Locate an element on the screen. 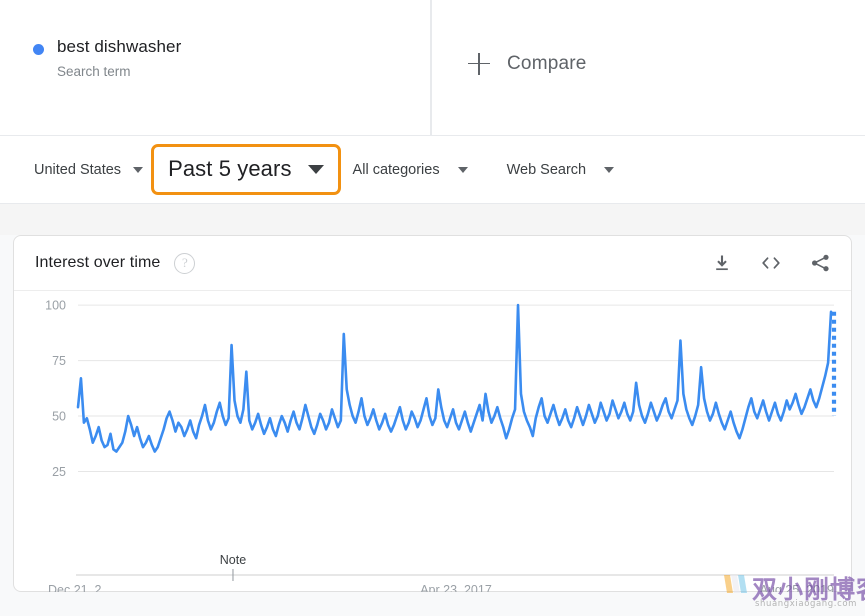  share-icon is located at coordinates (820, 263).